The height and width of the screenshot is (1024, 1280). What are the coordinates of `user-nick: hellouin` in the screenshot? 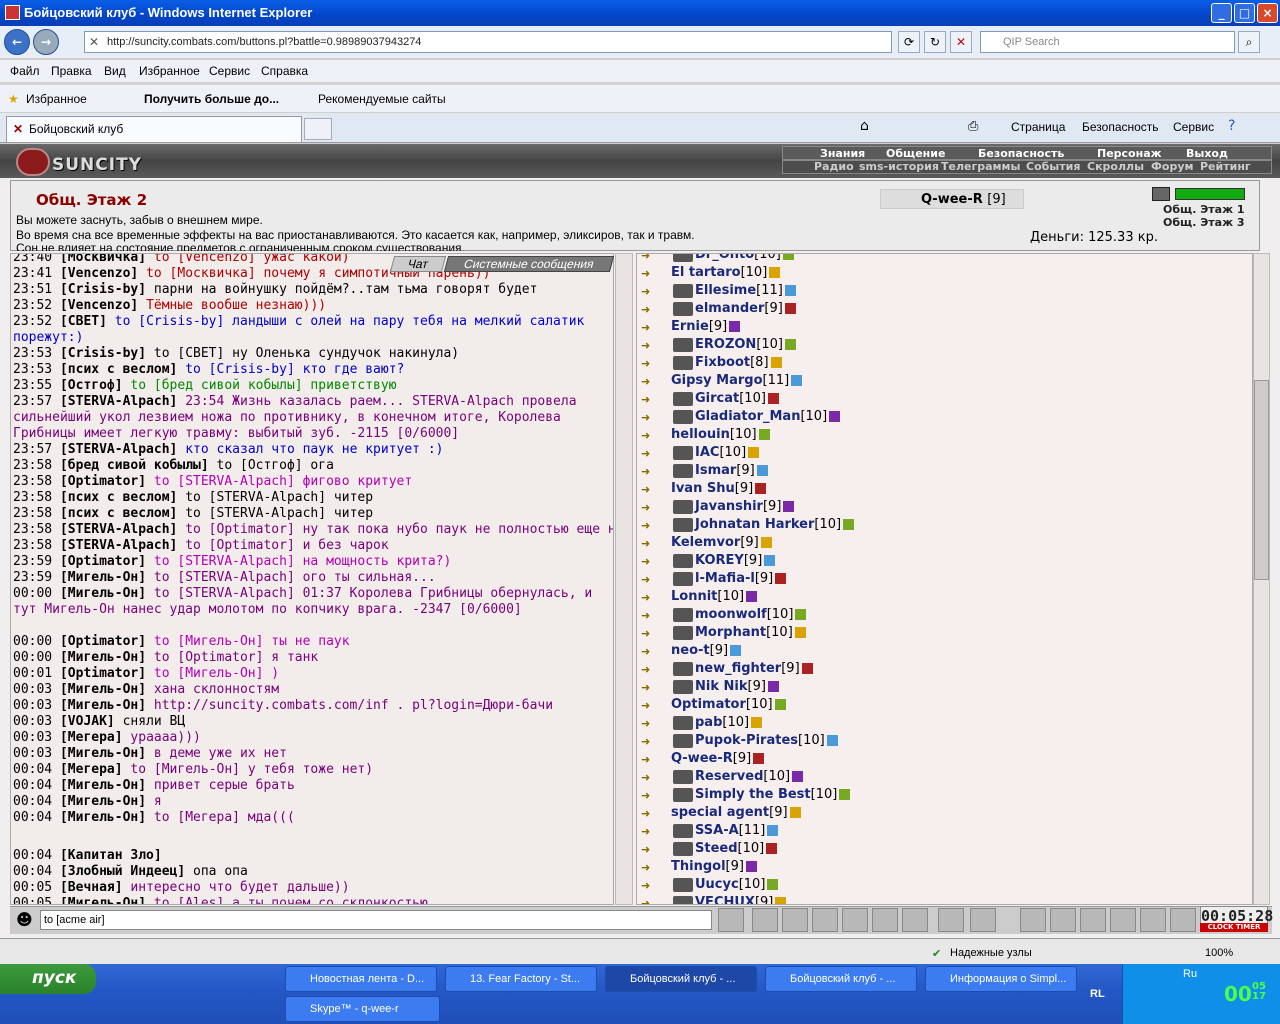 It's located at (700, 434).